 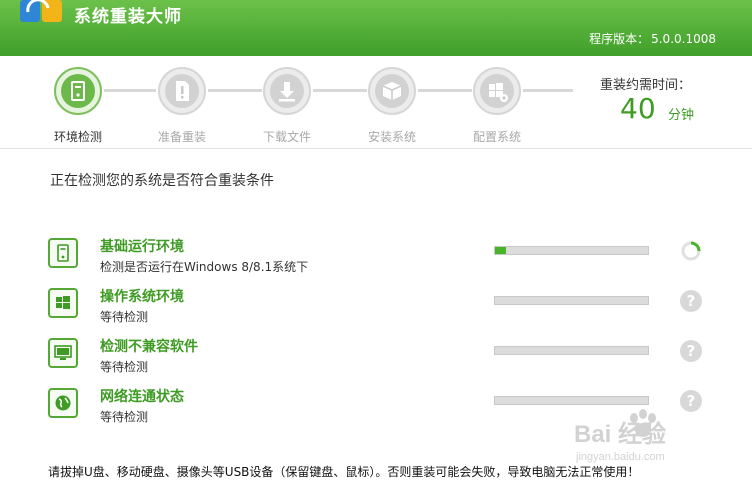 I want to click on windows-logo-icon, so click(x=63, y=302).